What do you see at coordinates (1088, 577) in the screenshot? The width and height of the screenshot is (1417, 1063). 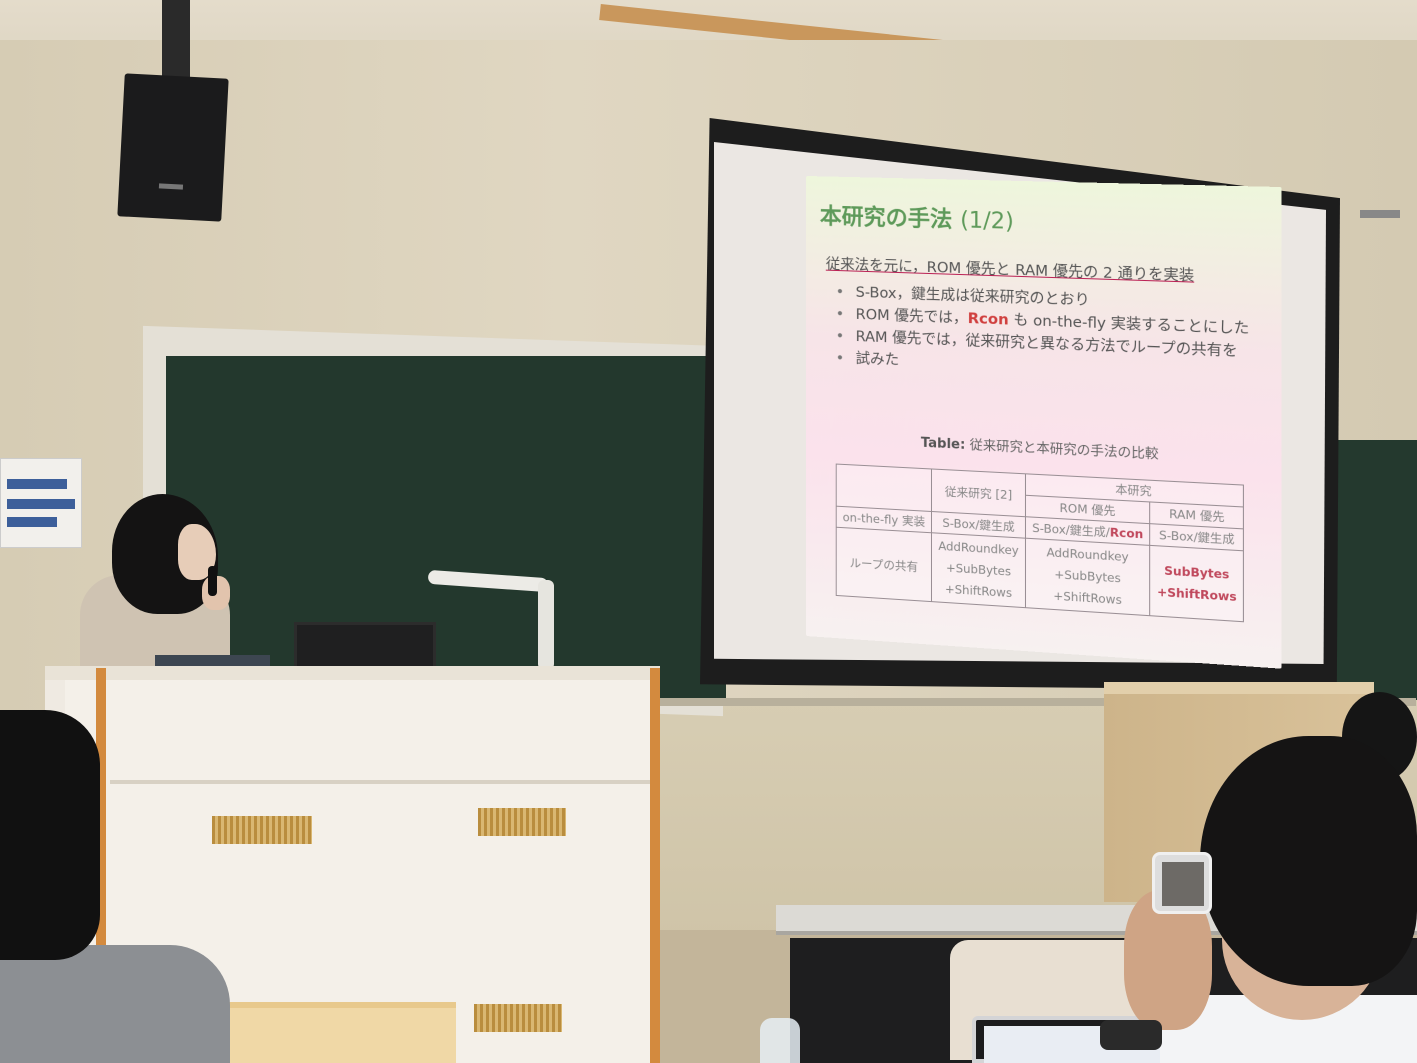 I see `cell-rom: AddRoundkey +SubBytes +ShiftRows` at bounding box center [1088, 577].